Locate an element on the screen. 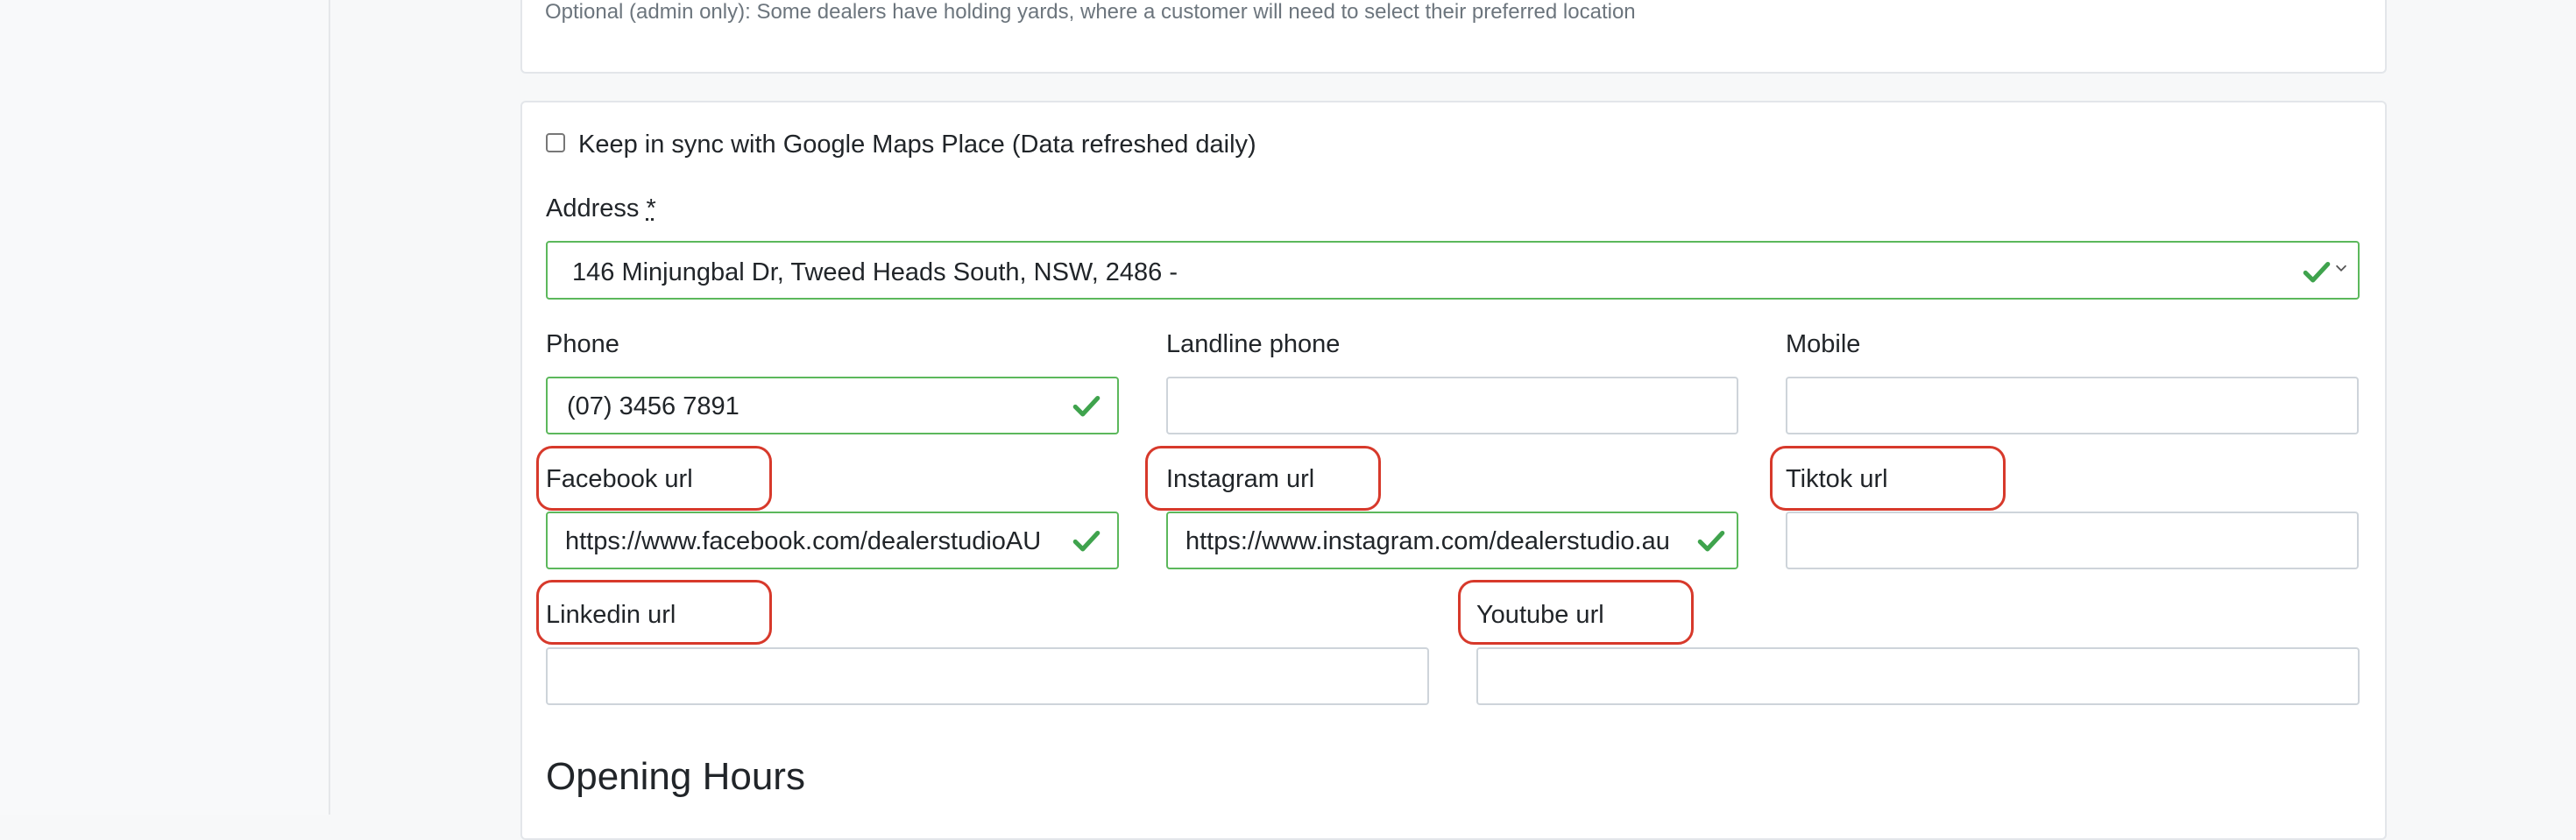 The height and width of the screenshot is (840, 2576). landline-label: Landline phone is located at coordinates (1253, 344).